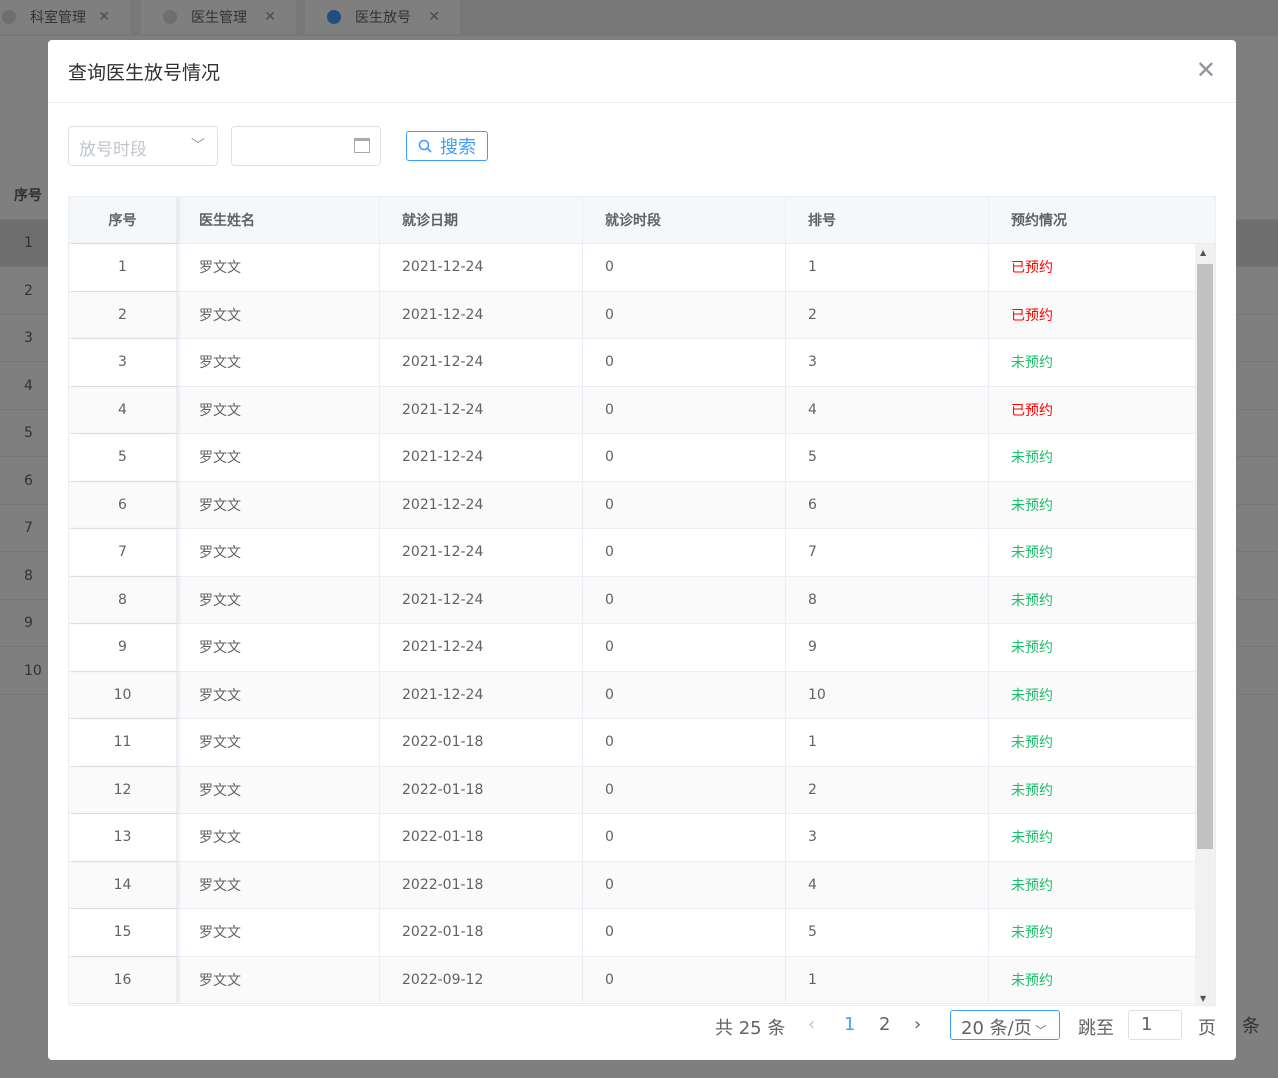 Image resolution: width=1278 pixels, height=1078 pixels. I want to click on index-cell: 12, so click(123, 789).